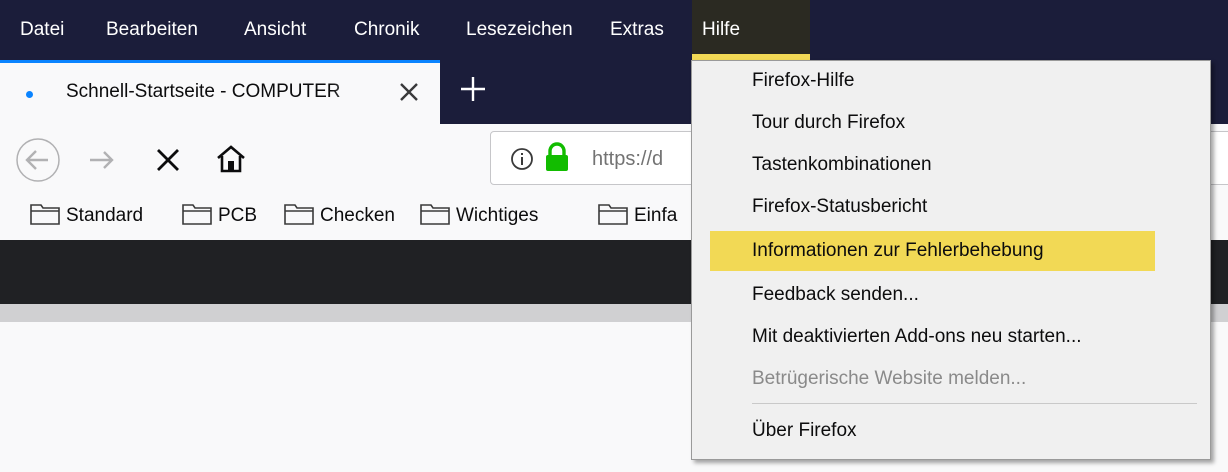 The image size is (1228, 472). Describe the element at coordinates (38, 160) in the screenshot. I see `back-arrow-icon` at that location.